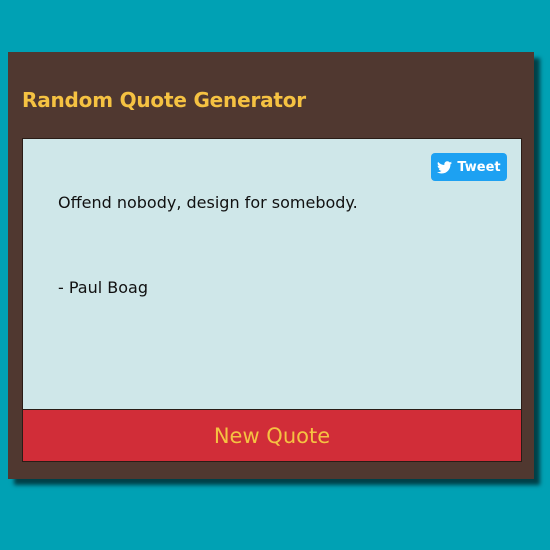 The width and height of the screenshot is (550, 550). I want to click on quote-author: - Paul Boag, so click(103, 287).